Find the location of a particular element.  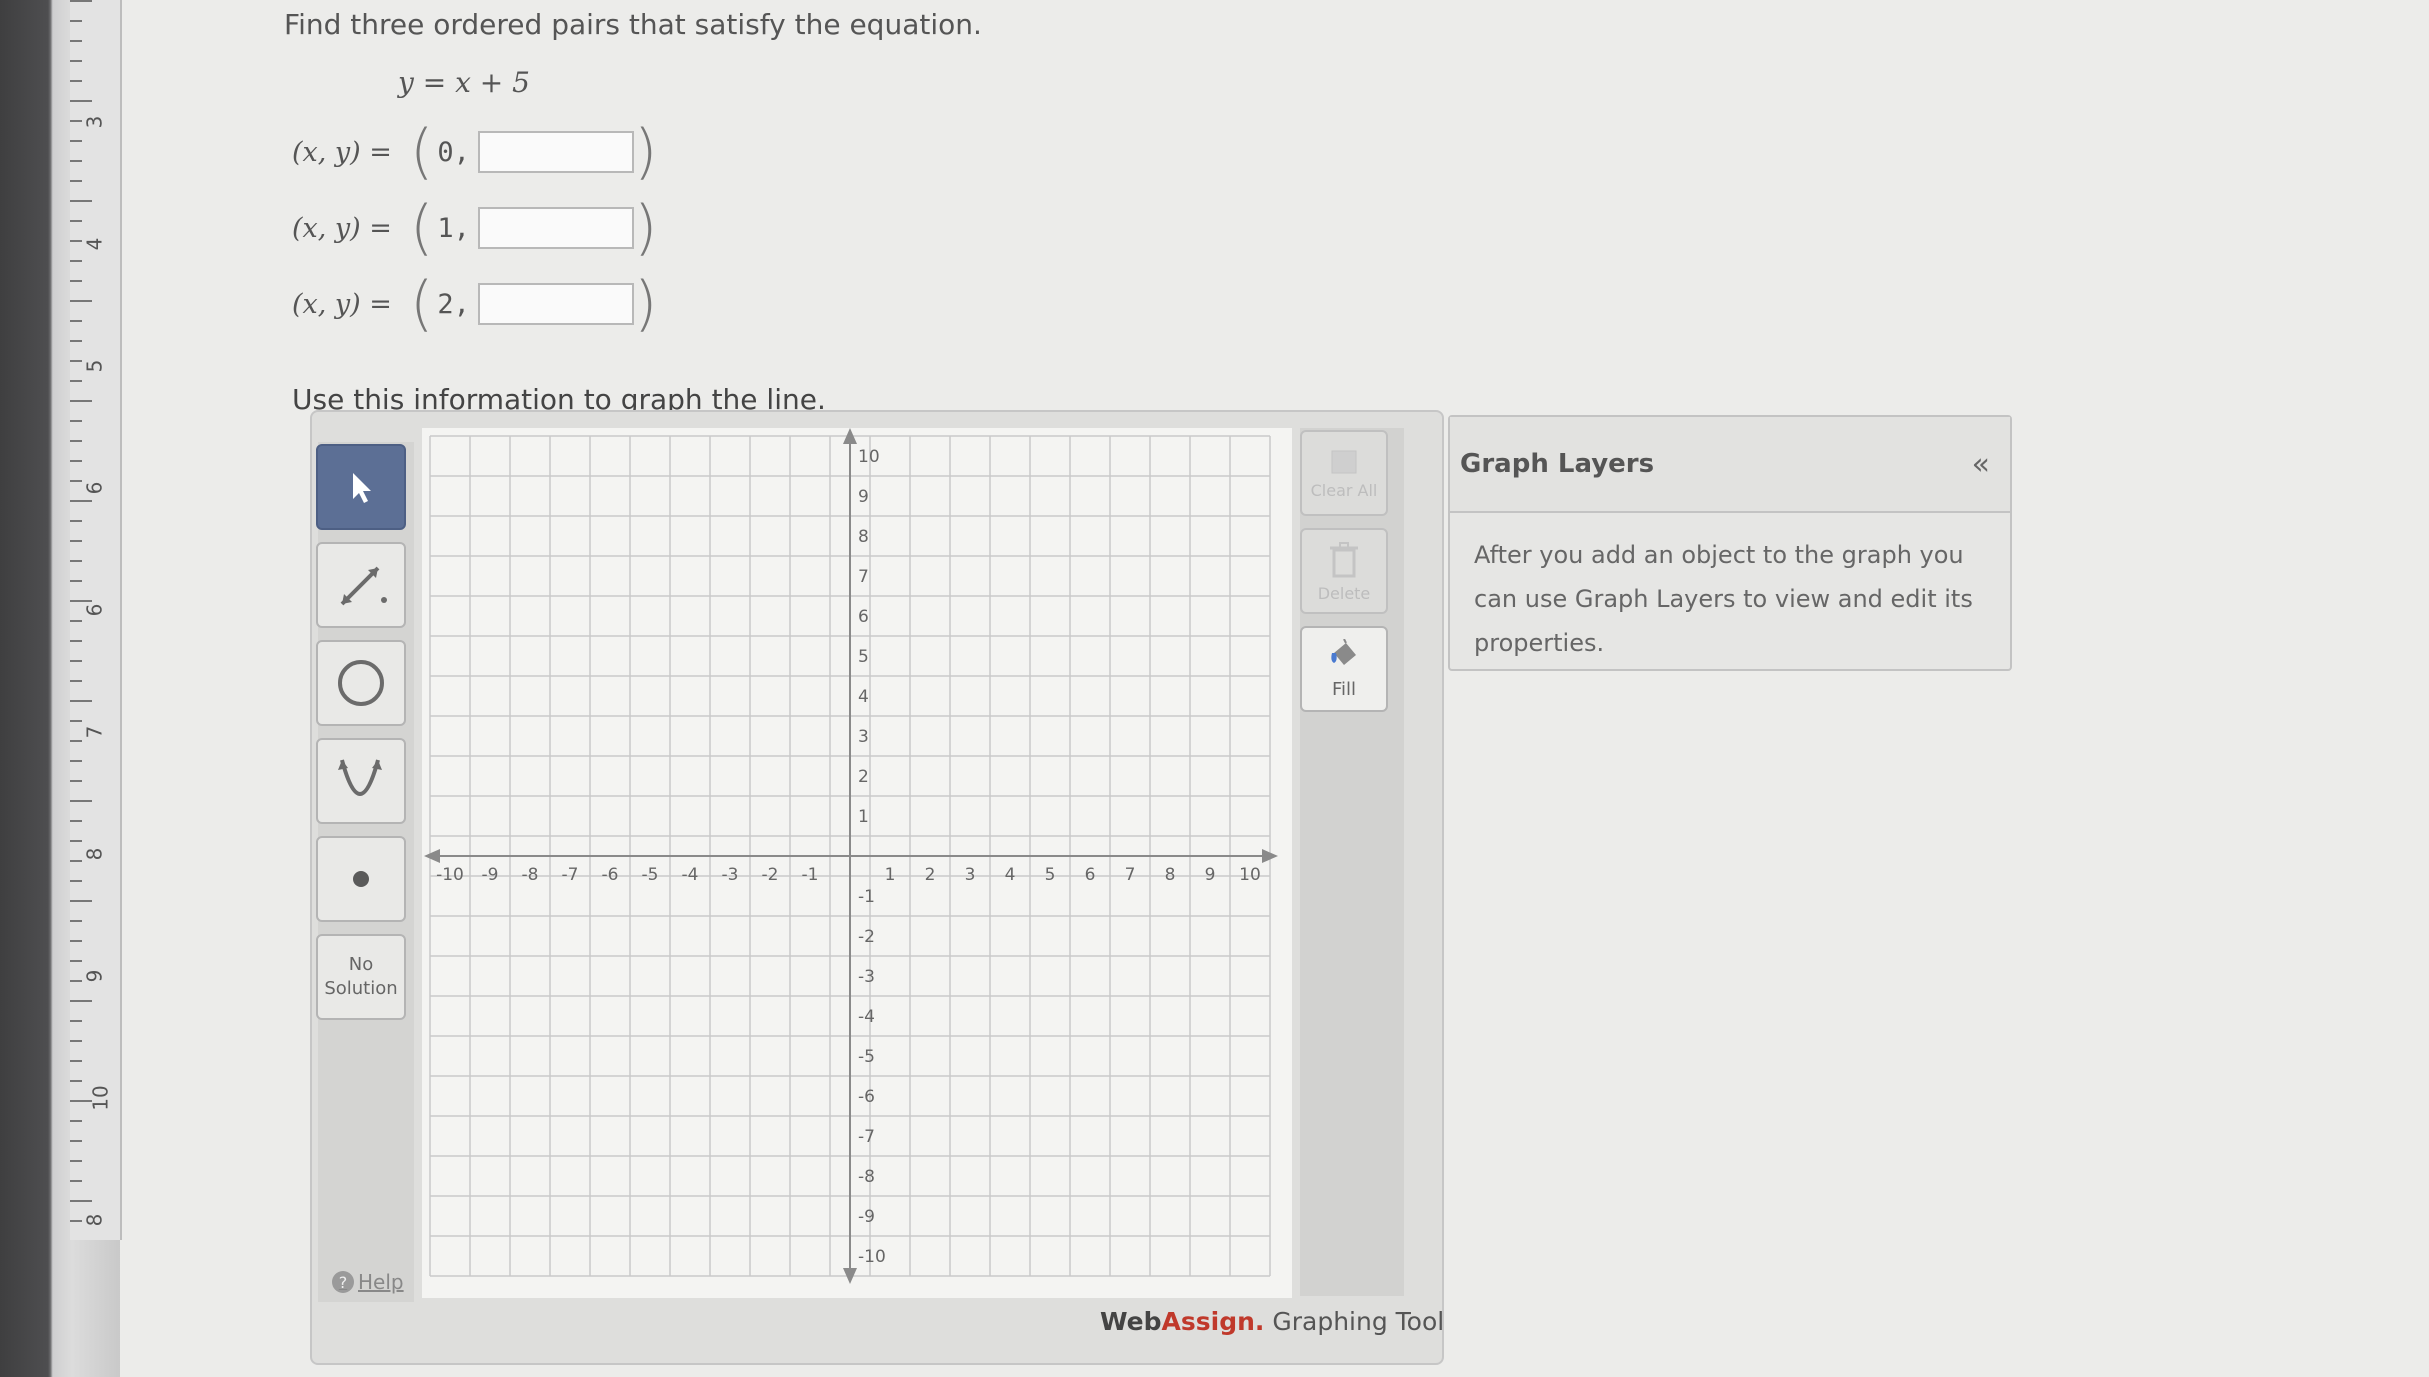

x-tick-label: -5 is located at coordinates (650, 875).